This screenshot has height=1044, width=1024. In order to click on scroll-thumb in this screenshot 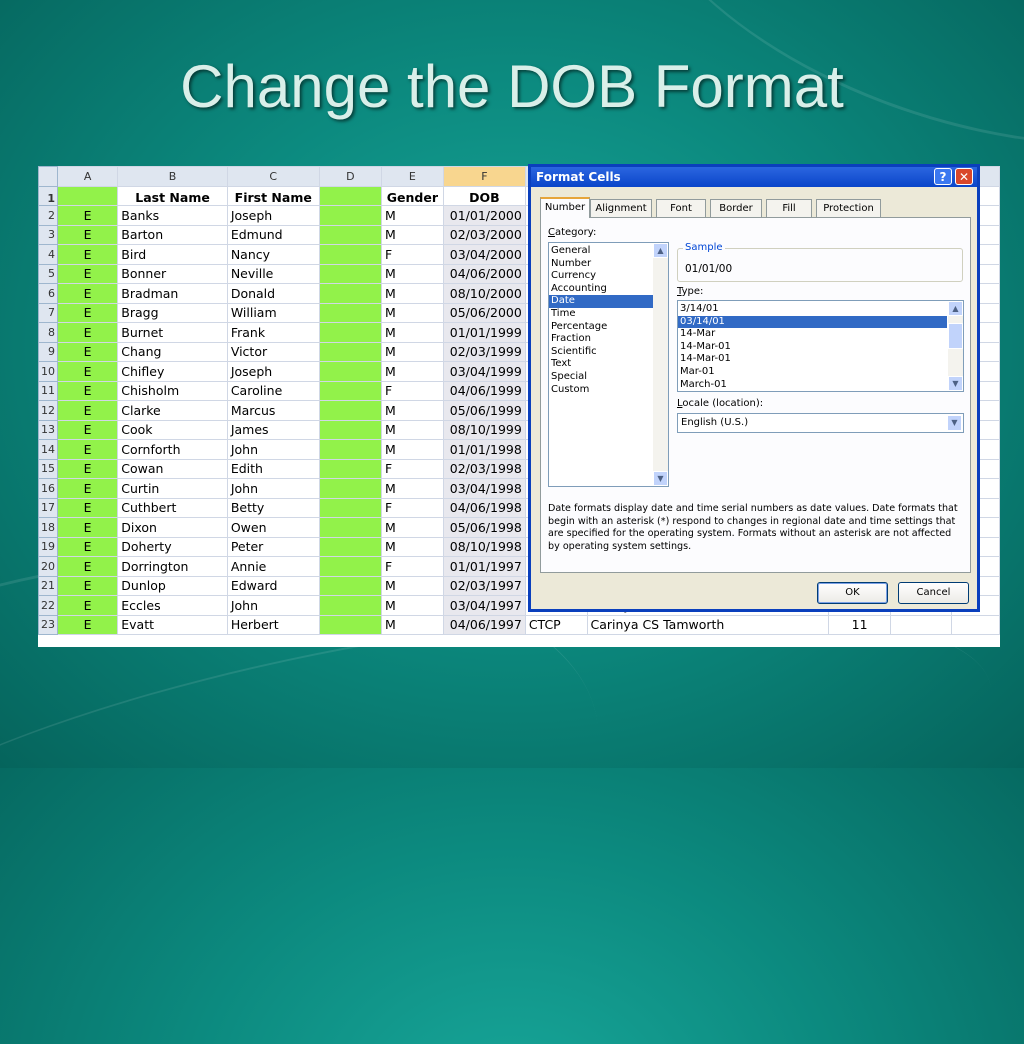, I will do `click(955, 336)`.